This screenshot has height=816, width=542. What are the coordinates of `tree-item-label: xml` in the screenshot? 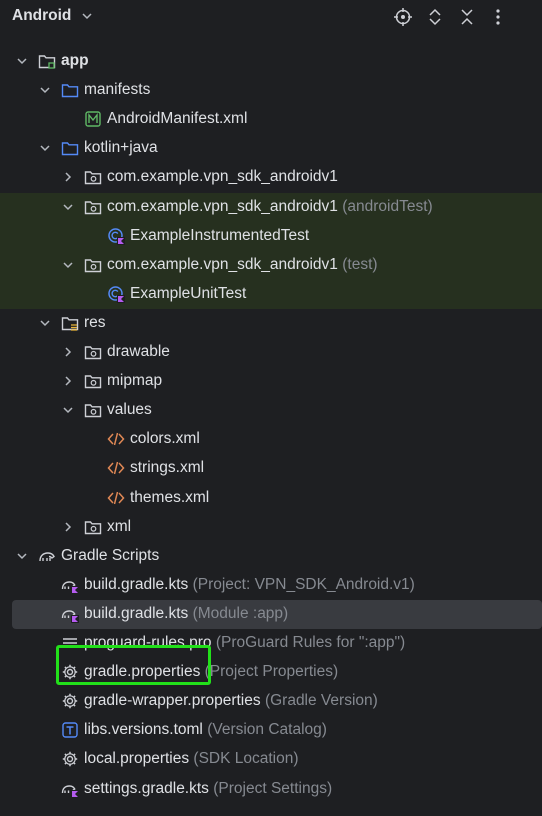 It's located at (119, 527).